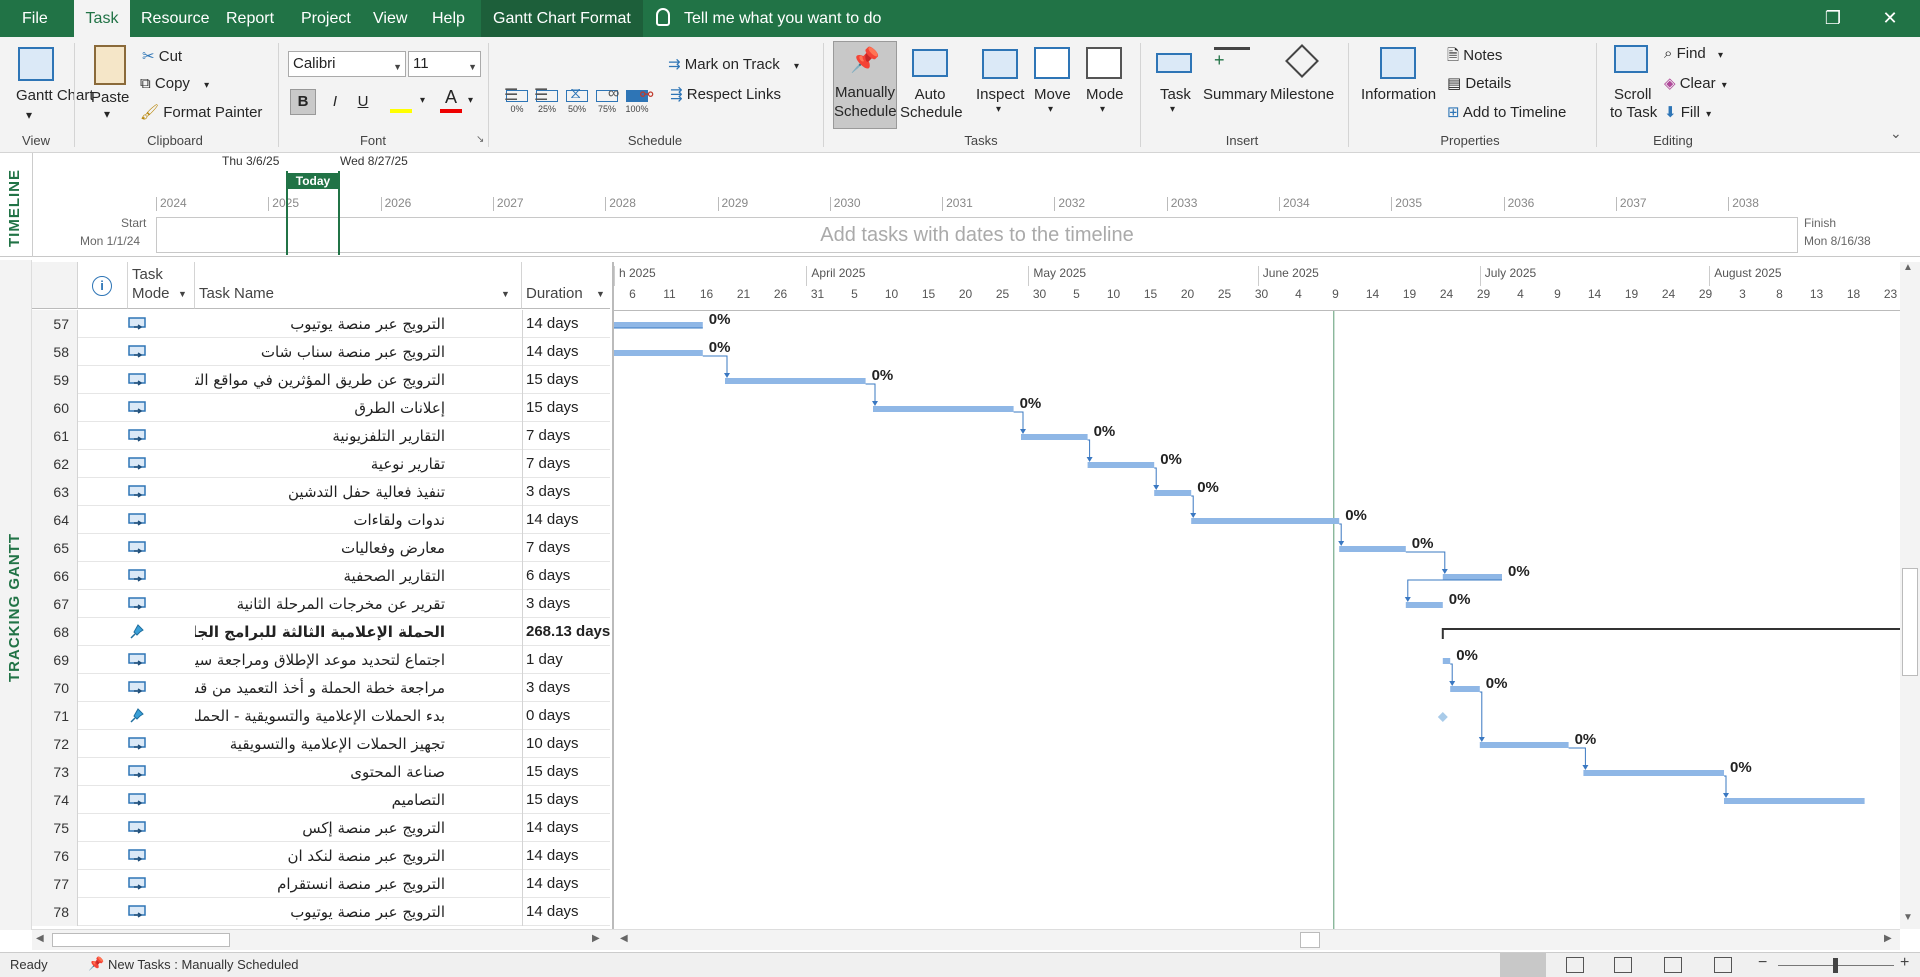  What do you see at coordinates (977, 235) in the screenshot?
I see `timeline-bar: Add tasks with dates to the timeline` at bounding box center [977, 235].